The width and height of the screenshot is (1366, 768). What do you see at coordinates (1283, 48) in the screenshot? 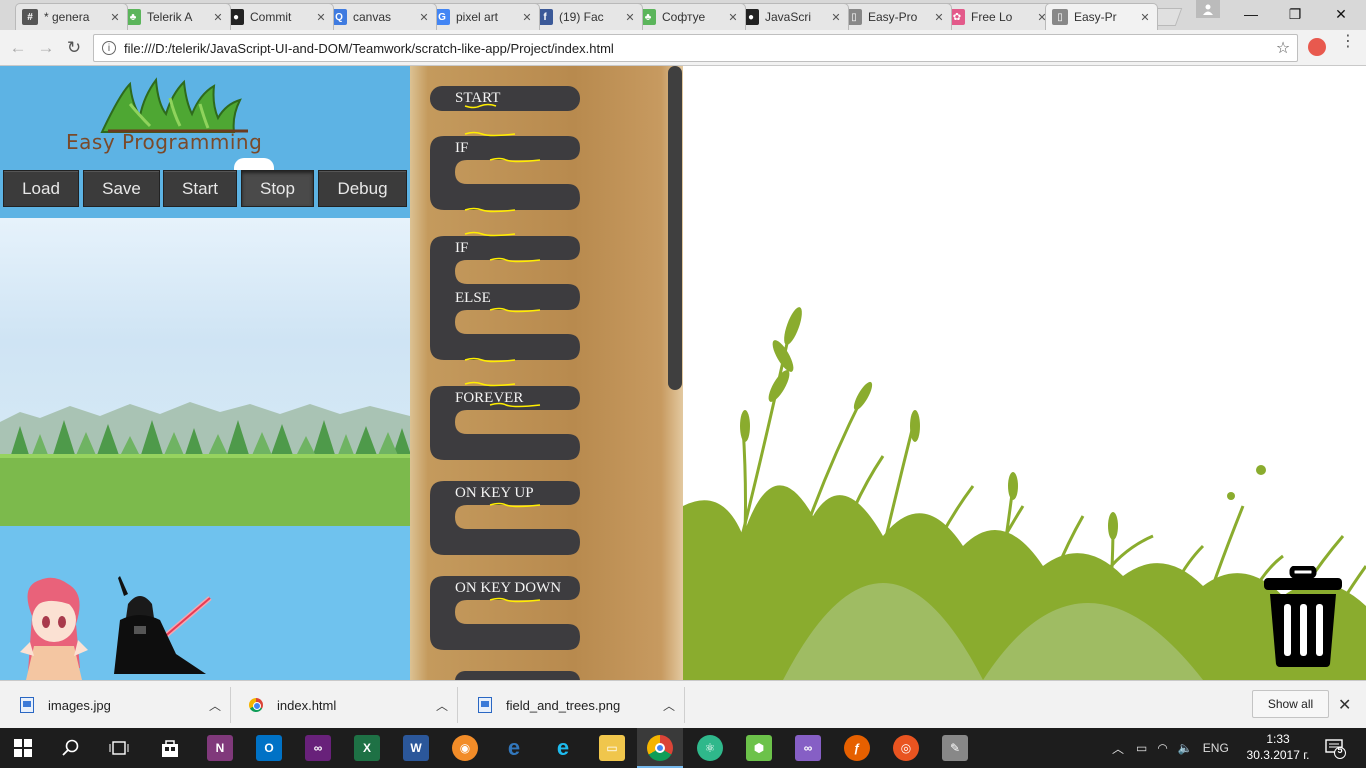
I see `star-icon: ☆` at bounding box center [1283, 48].